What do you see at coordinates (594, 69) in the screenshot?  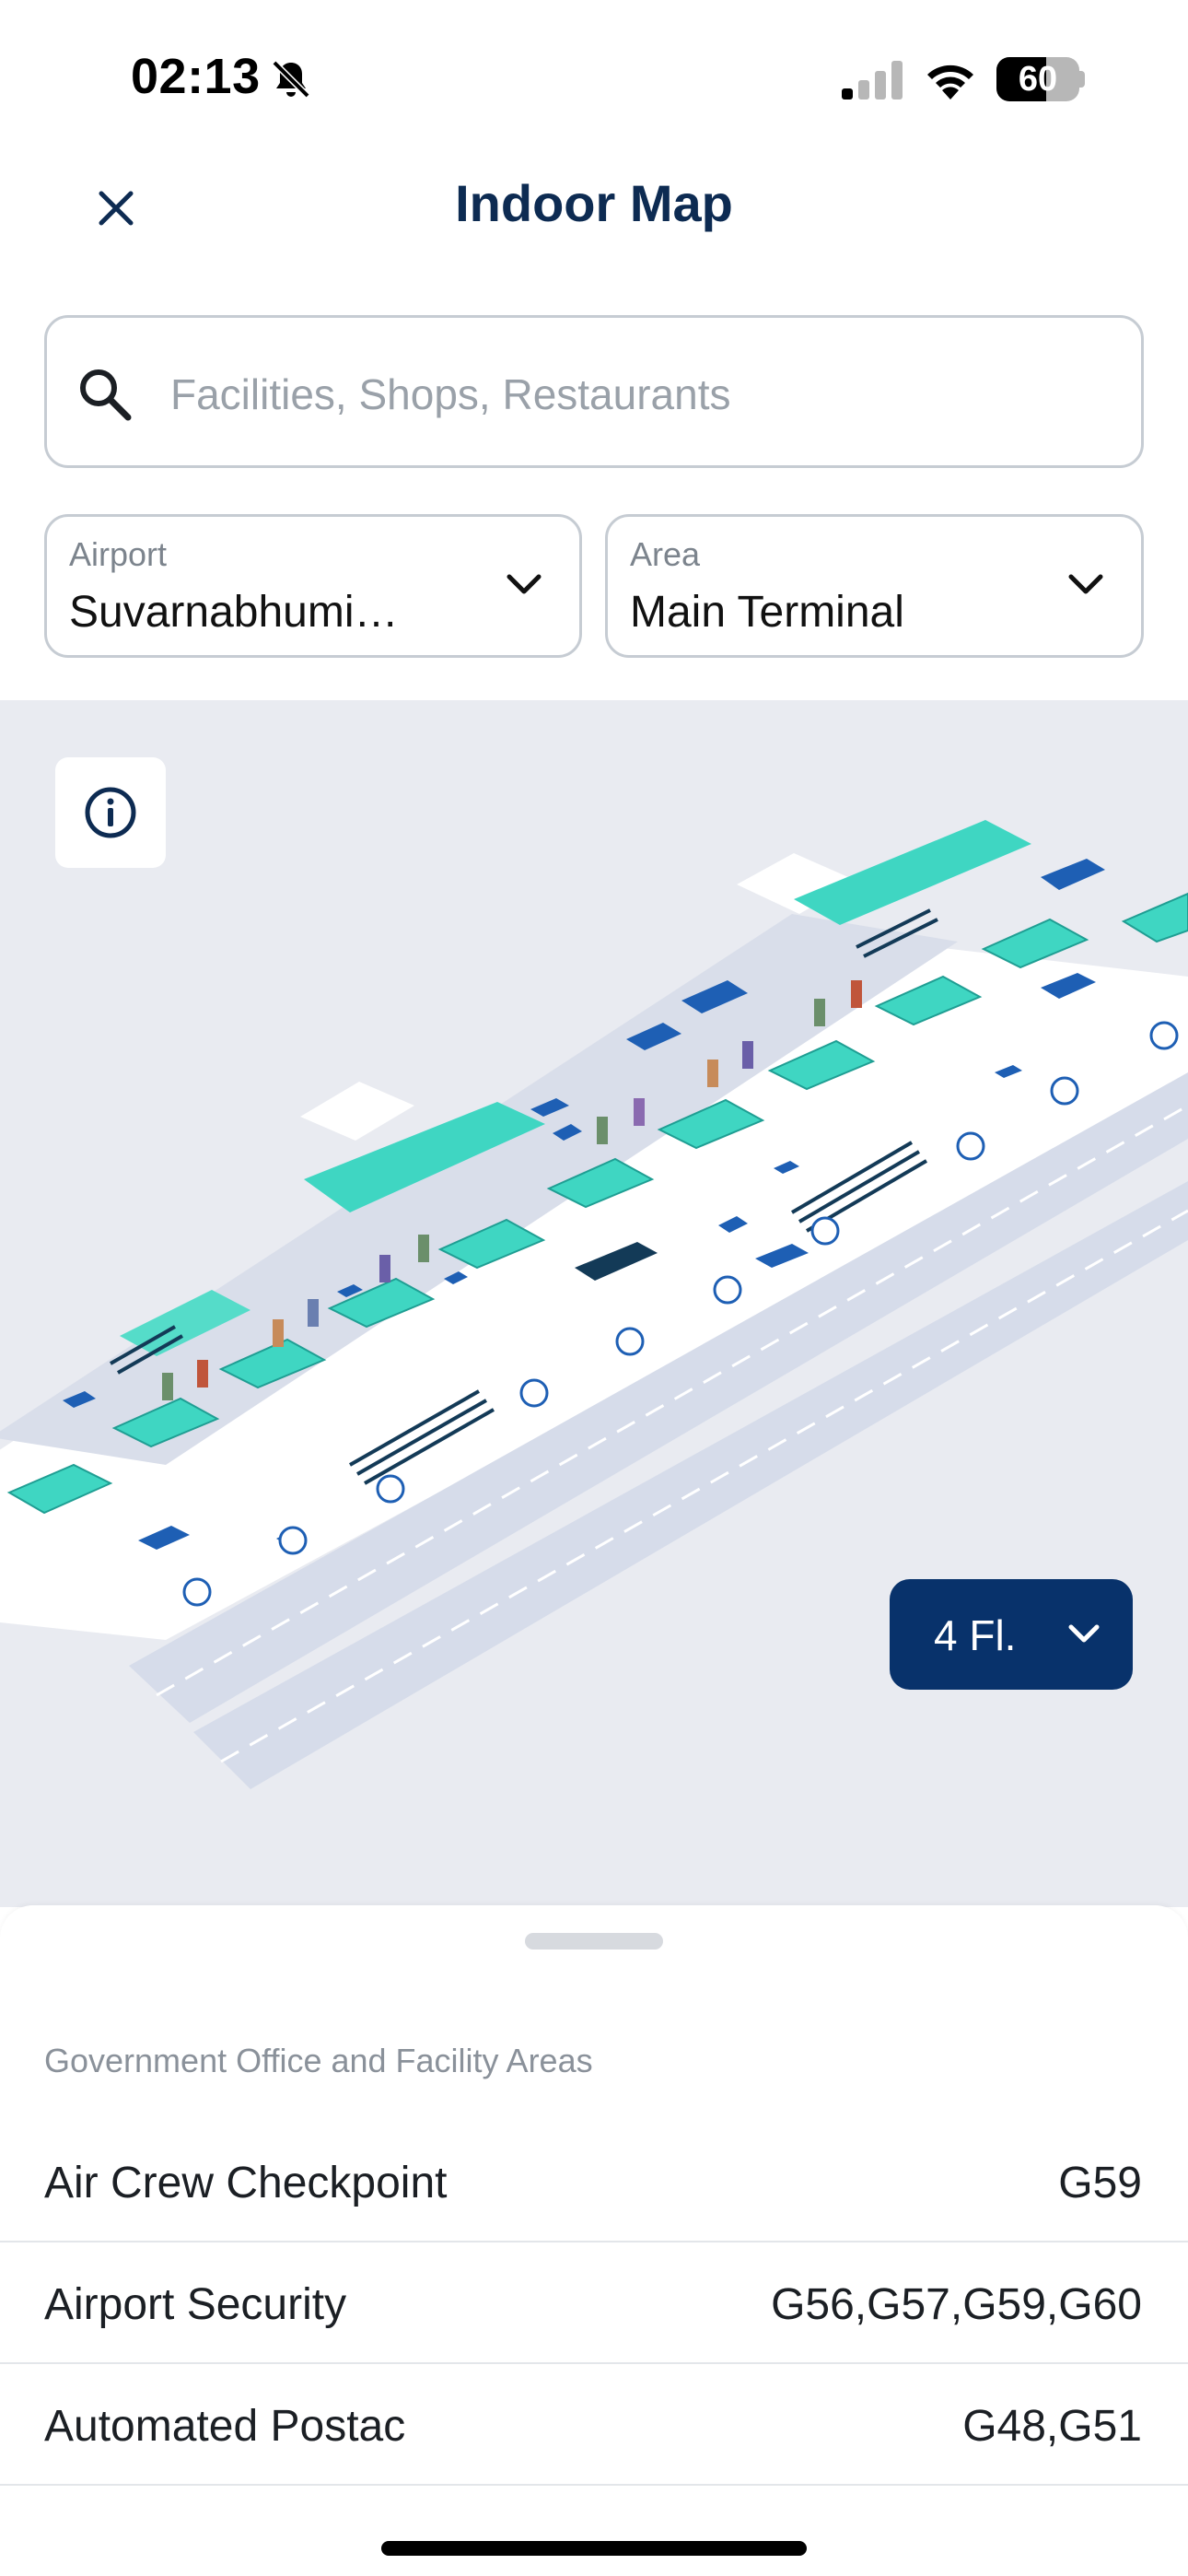 I see `status-bar: 02:13 60` at bounding box center [594, 69].